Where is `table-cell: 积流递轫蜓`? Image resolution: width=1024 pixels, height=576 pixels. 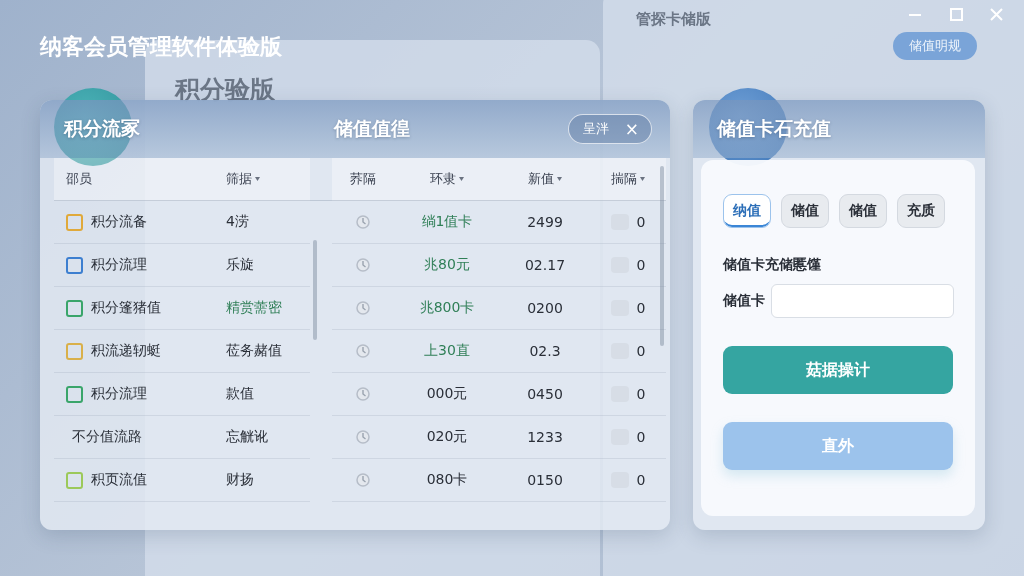
table-cell: 积流递轫蜓 is located at coordinates (140, 351).